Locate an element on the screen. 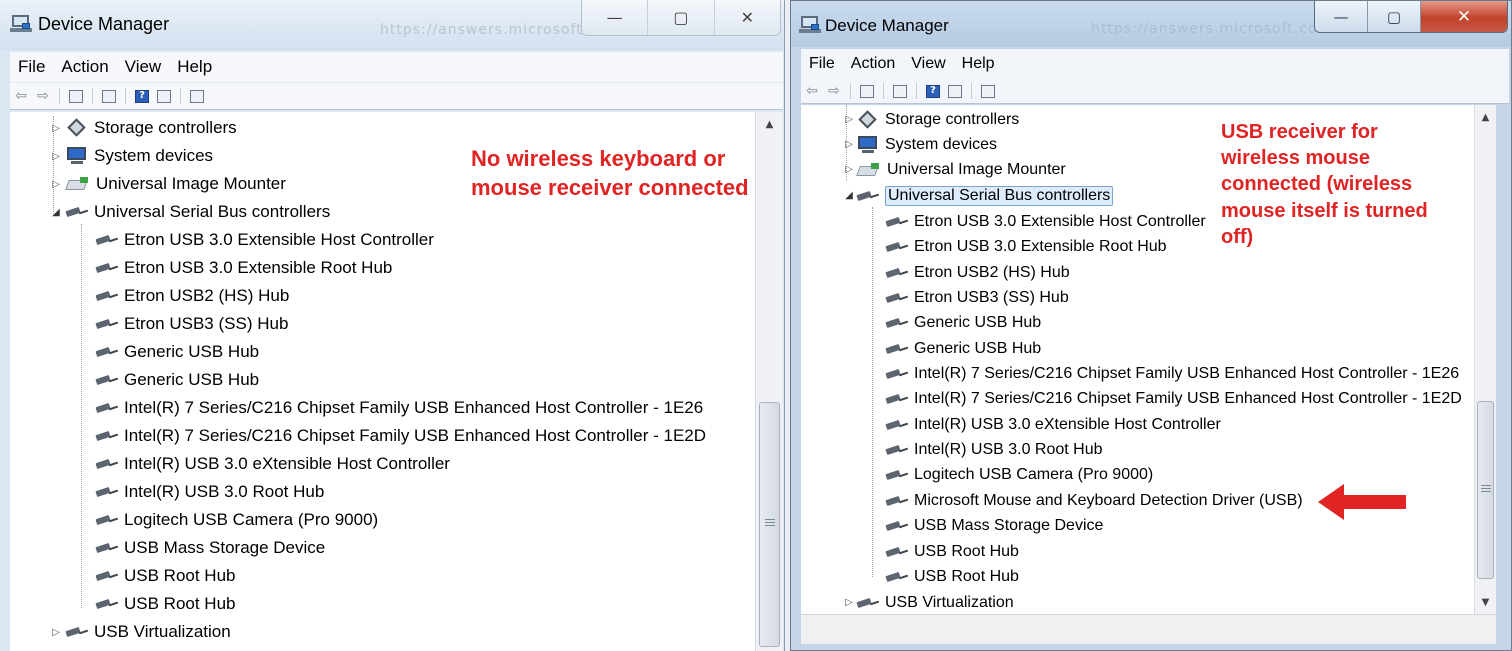 The image size is (1512, 651). device-label: Etron USB3 (SS) Hub is located at coordinates (206, 323).